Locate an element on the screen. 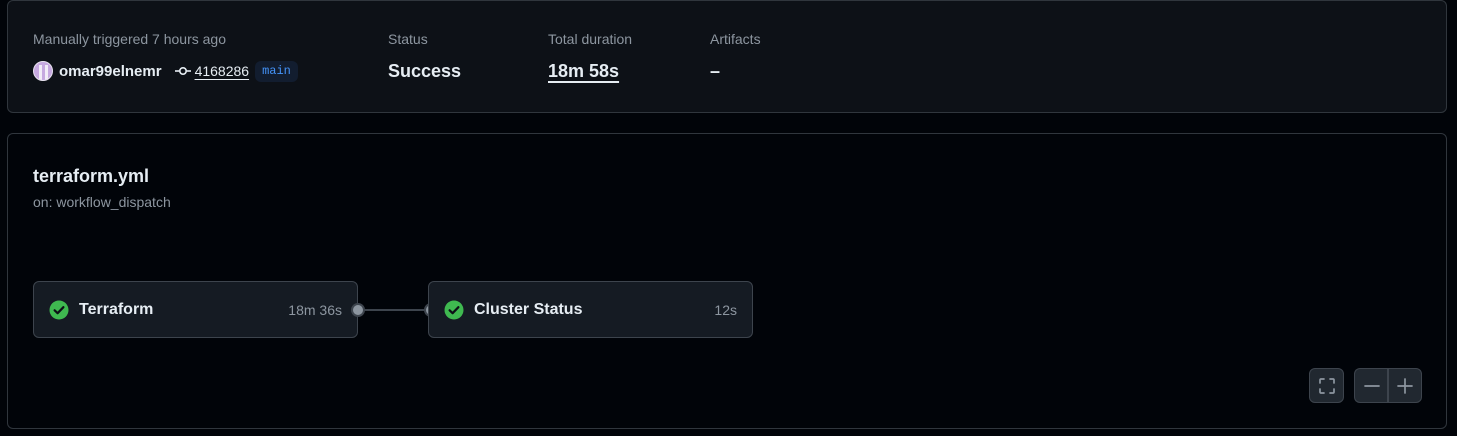 Image resolution: width=1457 pixels, height=436 pixels. job-duration: 18m 36s is located at coordinates (315, 309).